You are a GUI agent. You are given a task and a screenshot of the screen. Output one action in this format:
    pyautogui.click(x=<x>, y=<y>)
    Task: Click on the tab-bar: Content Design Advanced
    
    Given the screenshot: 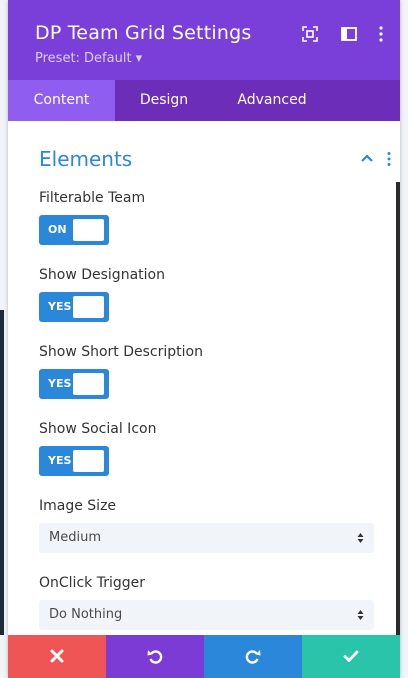 What is the action you would take?
    pyautogui.click(x=204, y=100)
    